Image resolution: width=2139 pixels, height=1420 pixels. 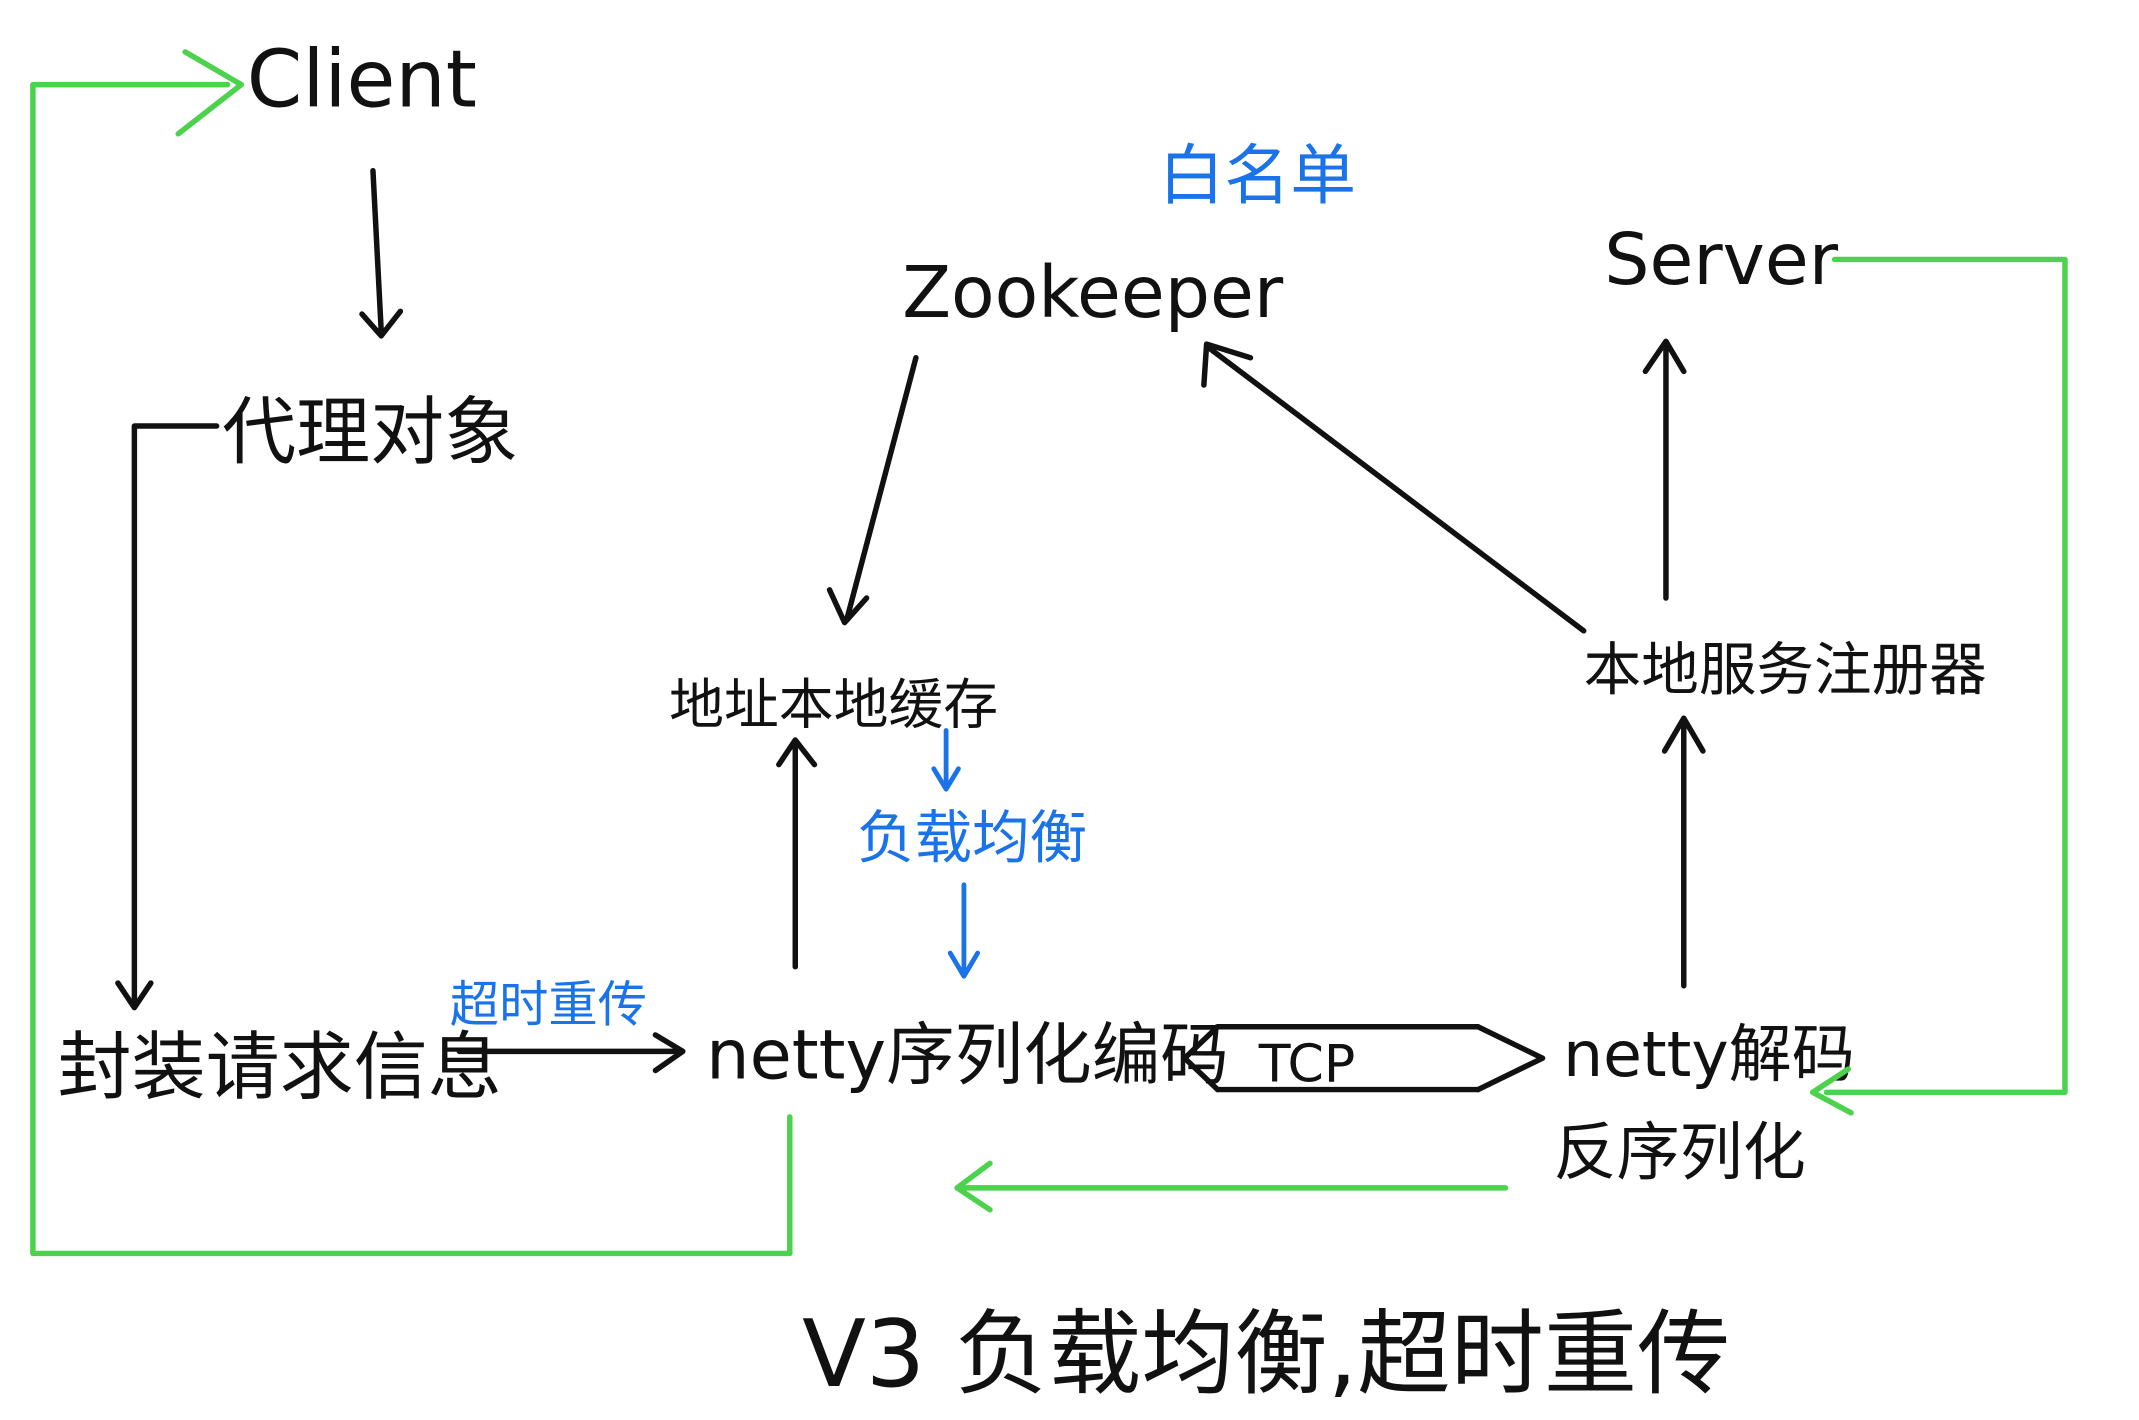 What do you see at coordinates (972, 838) in the screenshot?
I see `load-balance-annotation: 负载均衡` at bounding box center [972, 838].